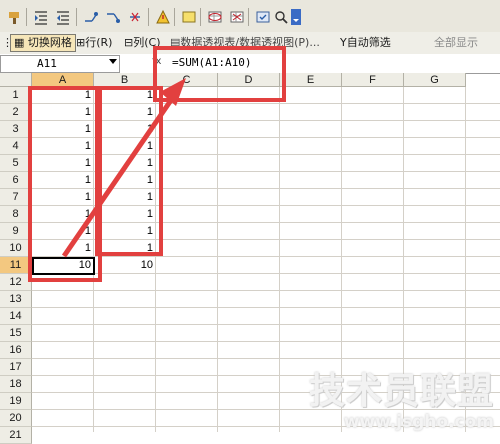 This screenshot has width=500, height=444. I want to click on annotation-arrow, so click(123, 168).